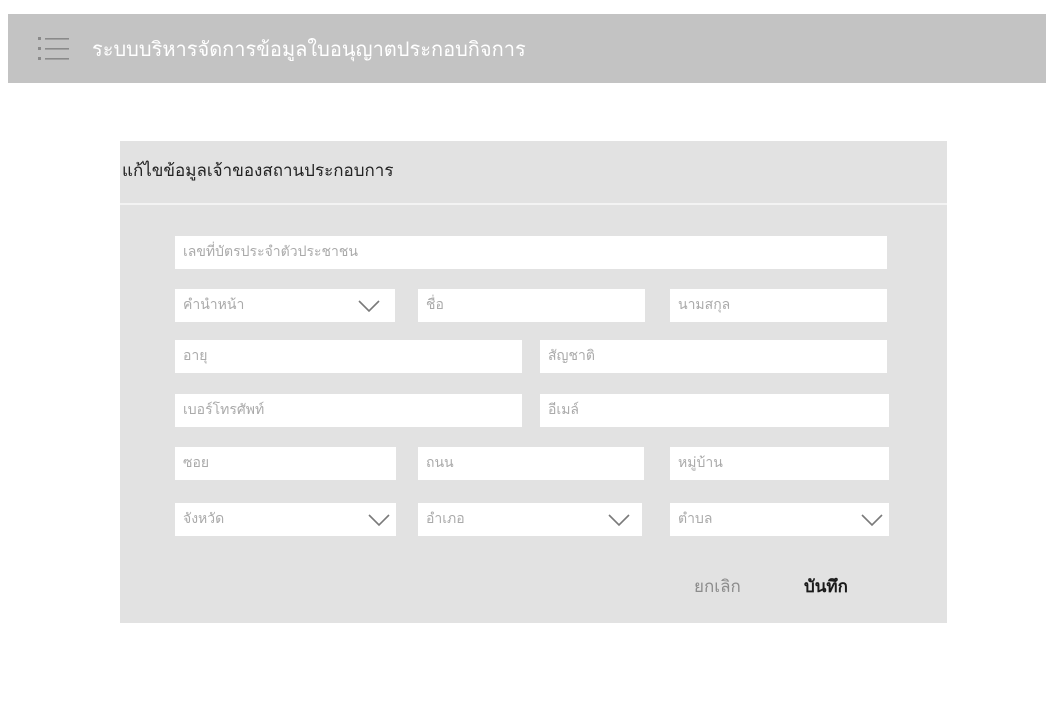  I want to click on form-title: แก้ไขข้อมูลเจ้าของสถานประกอบการ, so click(258, 171).